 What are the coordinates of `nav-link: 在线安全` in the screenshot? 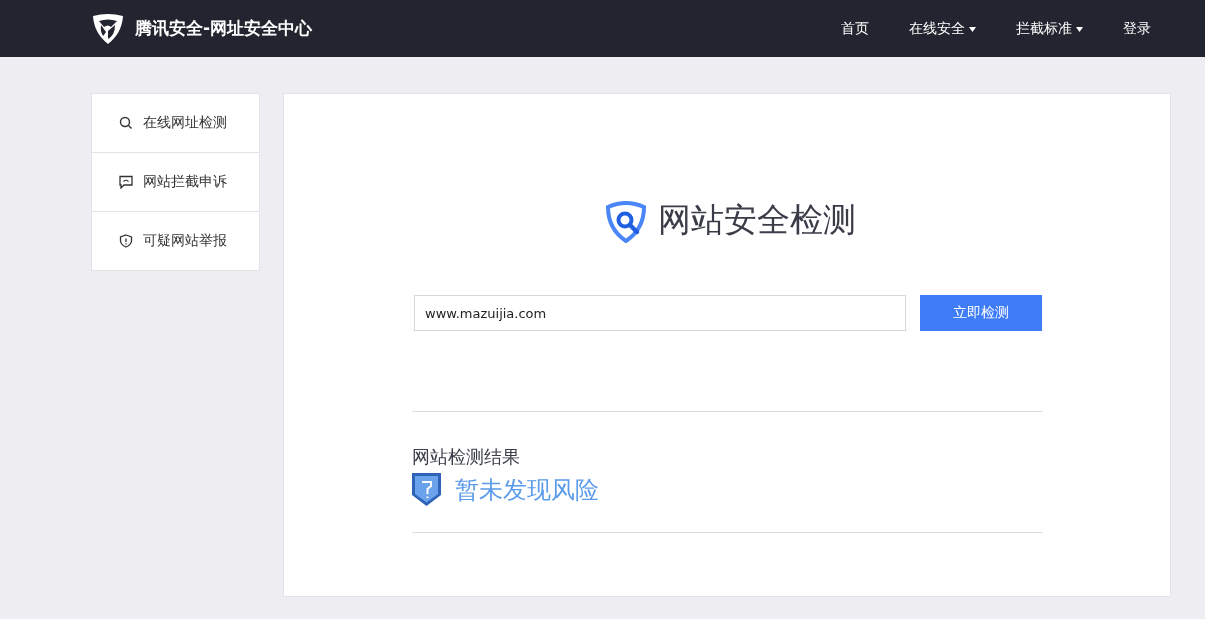 It's located at (942, 28).